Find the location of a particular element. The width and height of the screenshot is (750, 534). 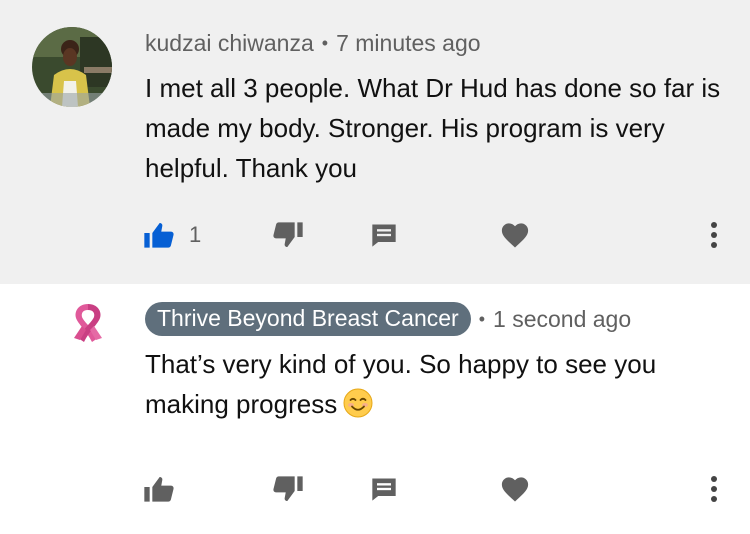

timestamp: 1 second ago is located at coordinates (562, 319).